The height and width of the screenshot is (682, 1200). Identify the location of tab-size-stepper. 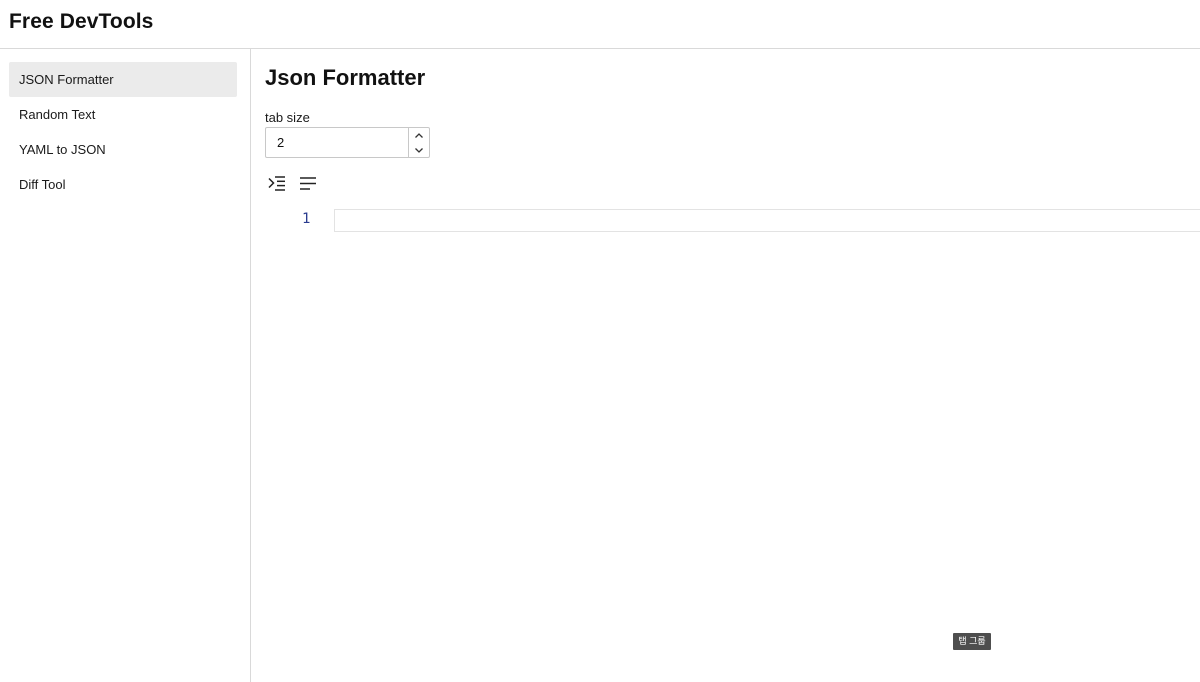
(418, 142).